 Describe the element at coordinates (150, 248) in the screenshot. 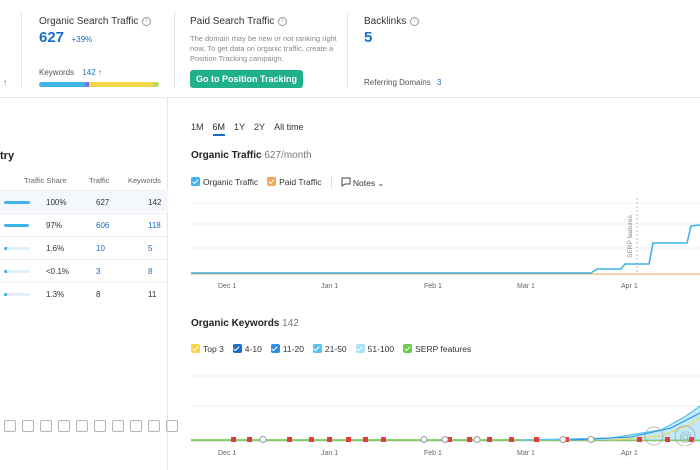

I see `keywords-cell: 5` at that location.